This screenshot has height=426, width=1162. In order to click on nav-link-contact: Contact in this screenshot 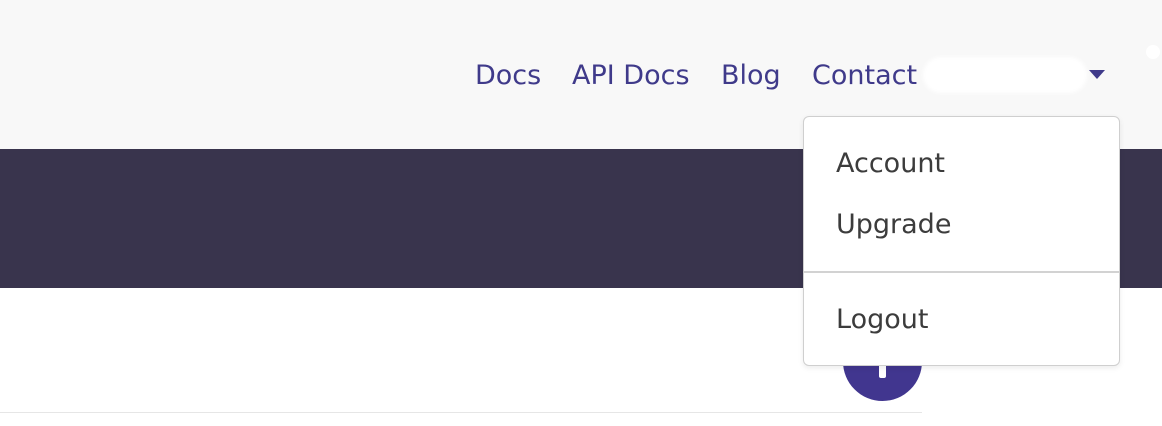, I will do `click(864, 76)`.